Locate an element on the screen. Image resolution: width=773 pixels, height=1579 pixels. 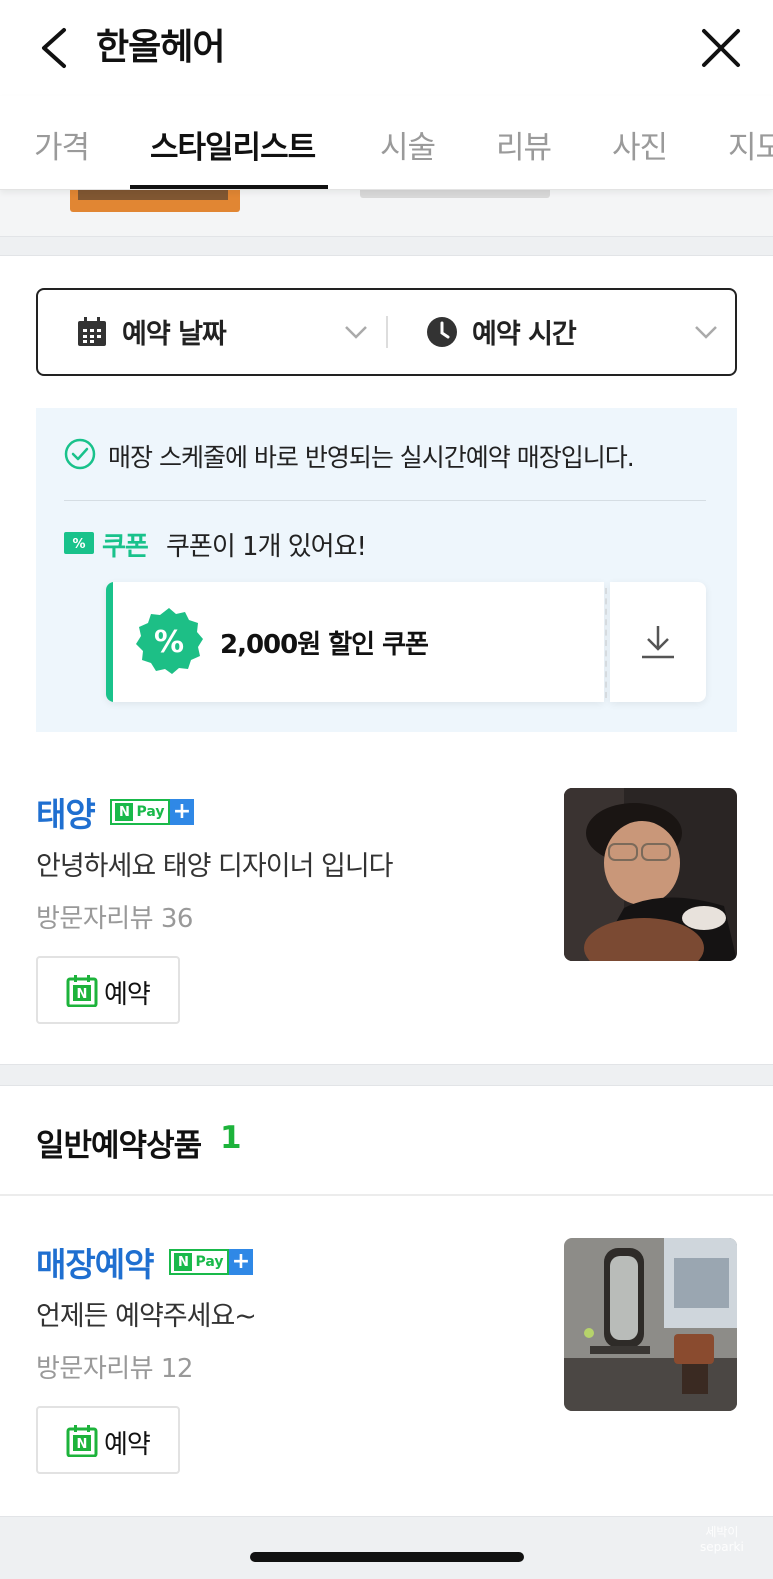
cropped-text is located at coordinates (455, 194).